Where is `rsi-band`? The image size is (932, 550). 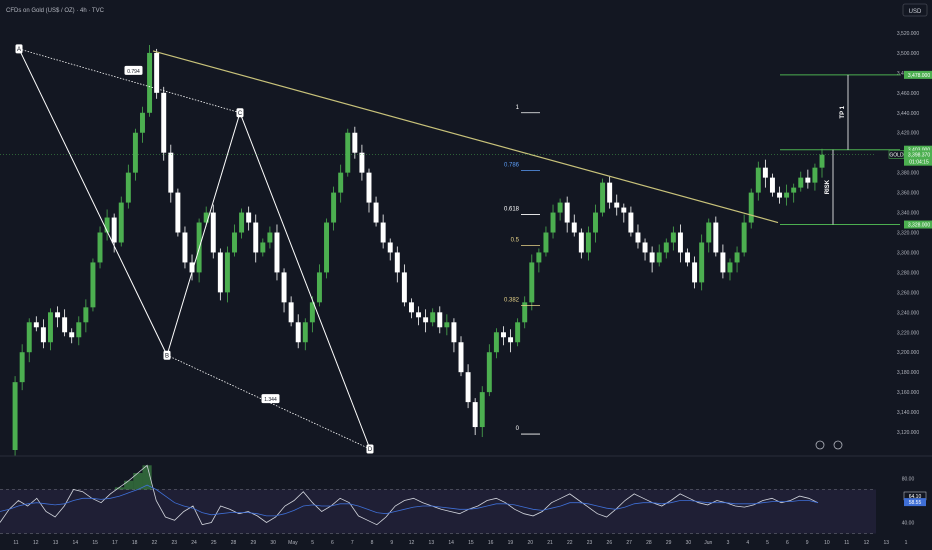 rsi-band is located at coordinates (438, 511).